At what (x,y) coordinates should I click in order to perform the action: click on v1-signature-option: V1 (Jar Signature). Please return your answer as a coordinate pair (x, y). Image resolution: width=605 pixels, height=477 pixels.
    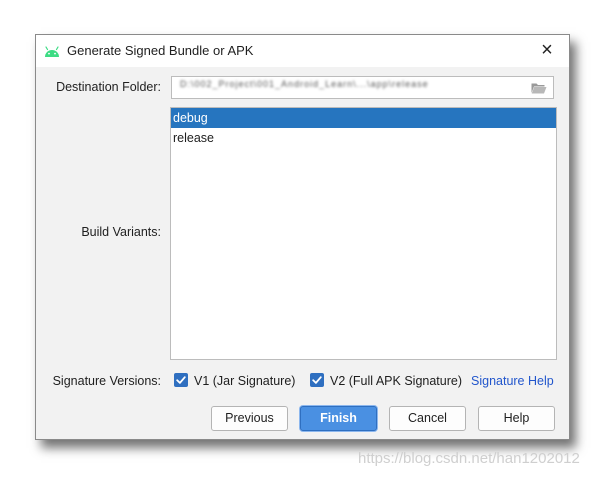
    Looking at the image, I should click on (239, 381).